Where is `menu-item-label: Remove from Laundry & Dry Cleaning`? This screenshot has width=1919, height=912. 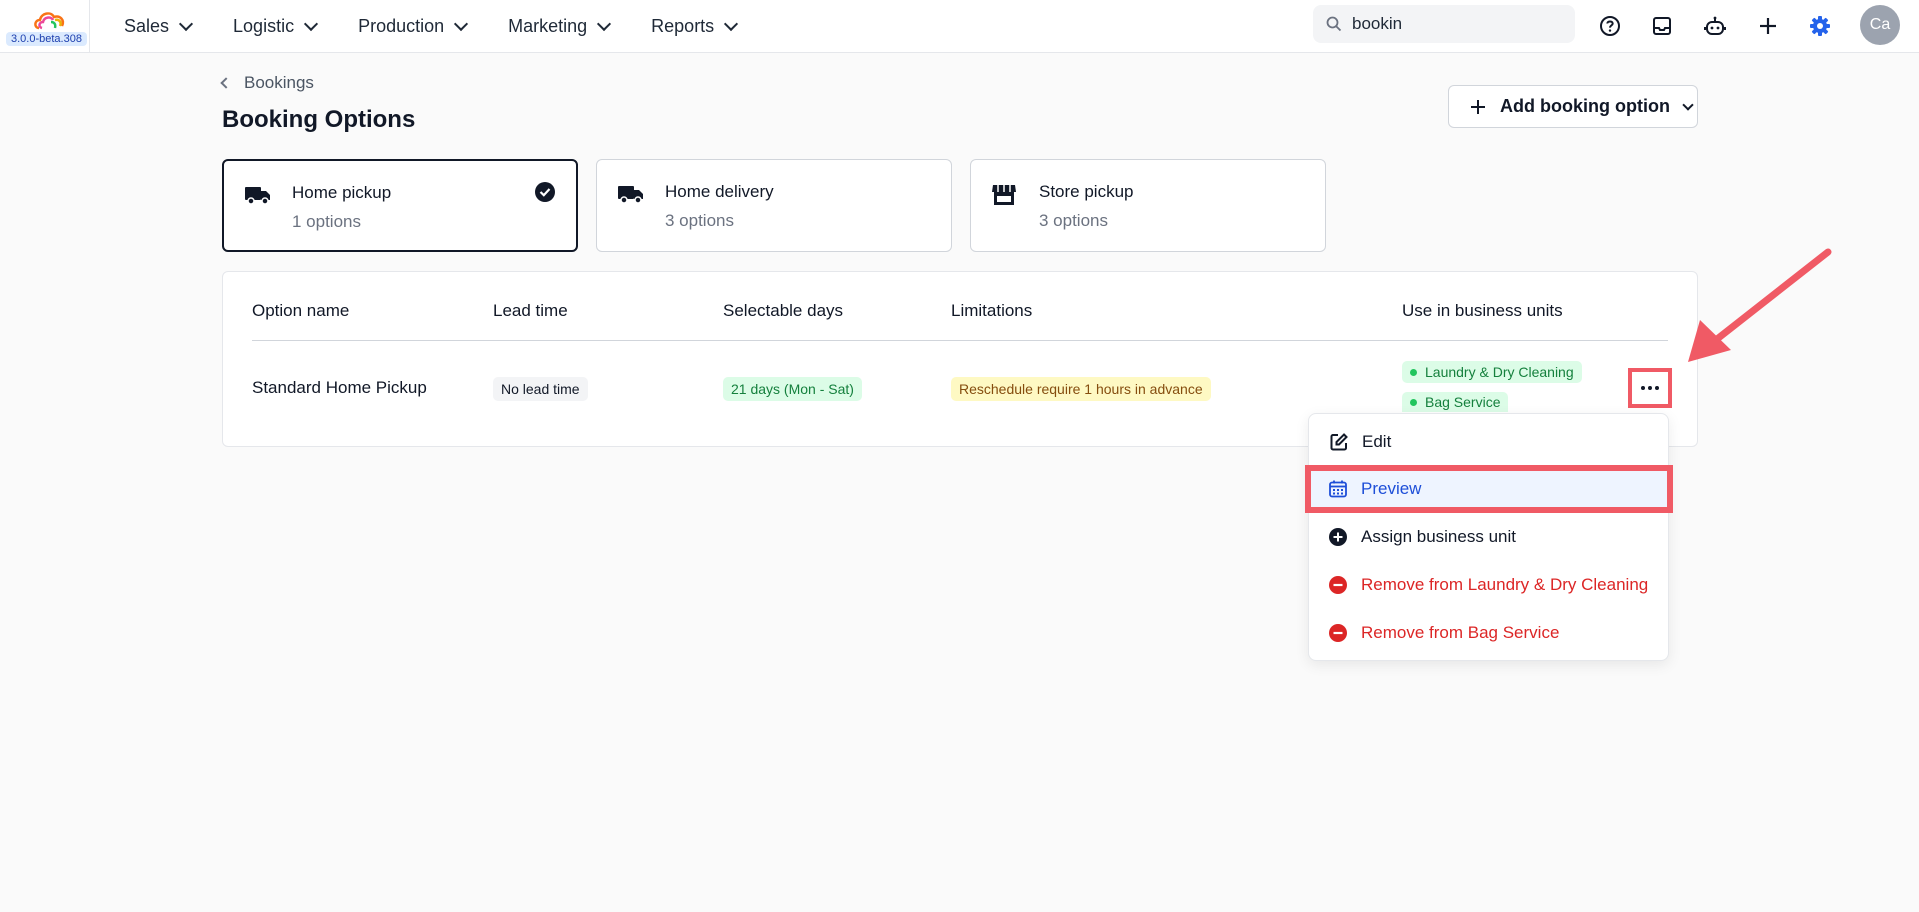
menu-item-label: Remove from Laundry & Dry Cleaning is located at coordinates (1505, 584).